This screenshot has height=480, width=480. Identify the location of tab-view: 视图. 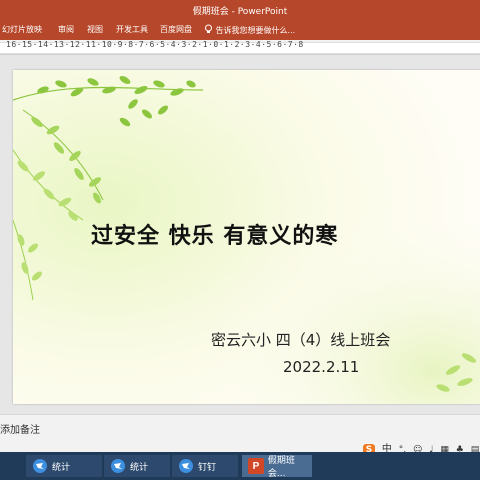
(95, 29).